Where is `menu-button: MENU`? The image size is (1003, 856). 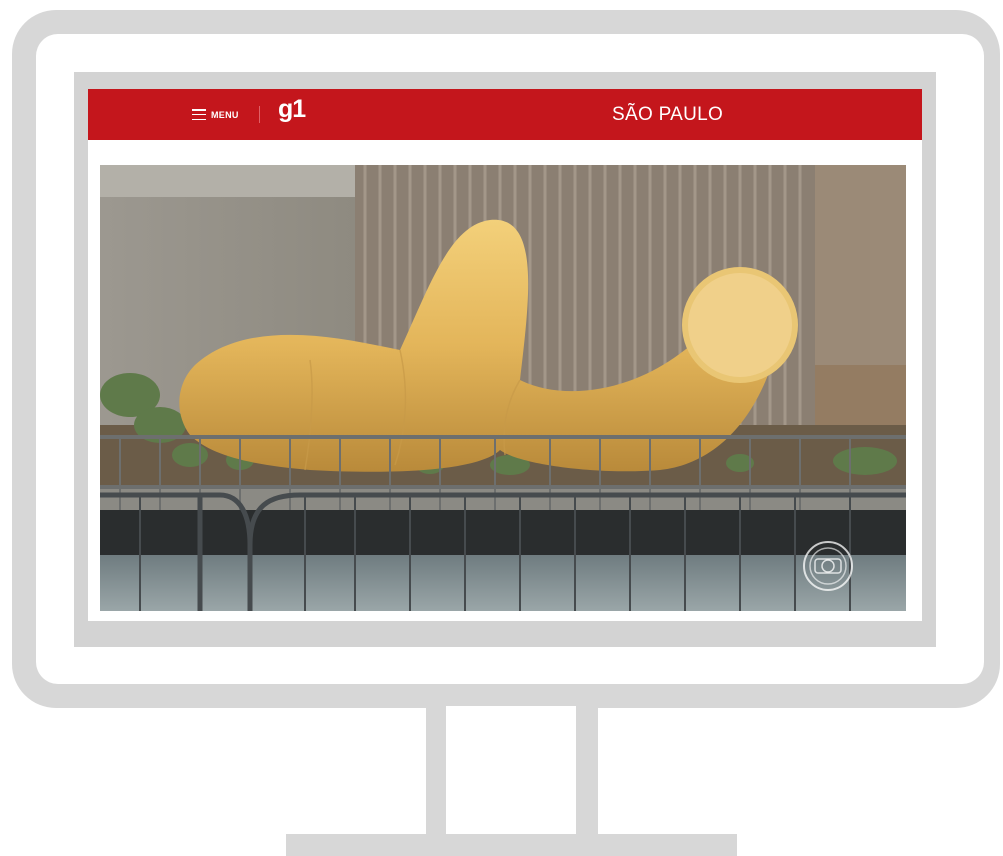
menu-button: MENU is located at coordinates (215, 114).